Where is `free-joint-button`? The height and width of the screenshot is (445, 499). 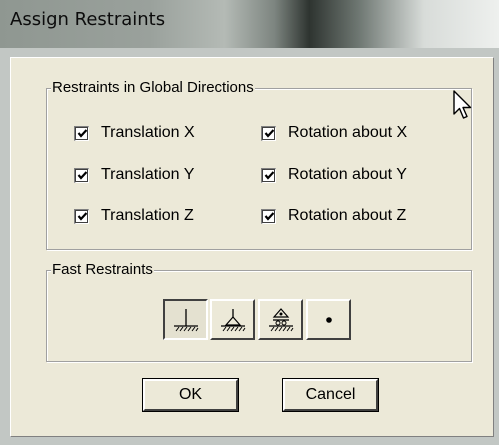 free-joint-button is located at coordinates (328, 319).